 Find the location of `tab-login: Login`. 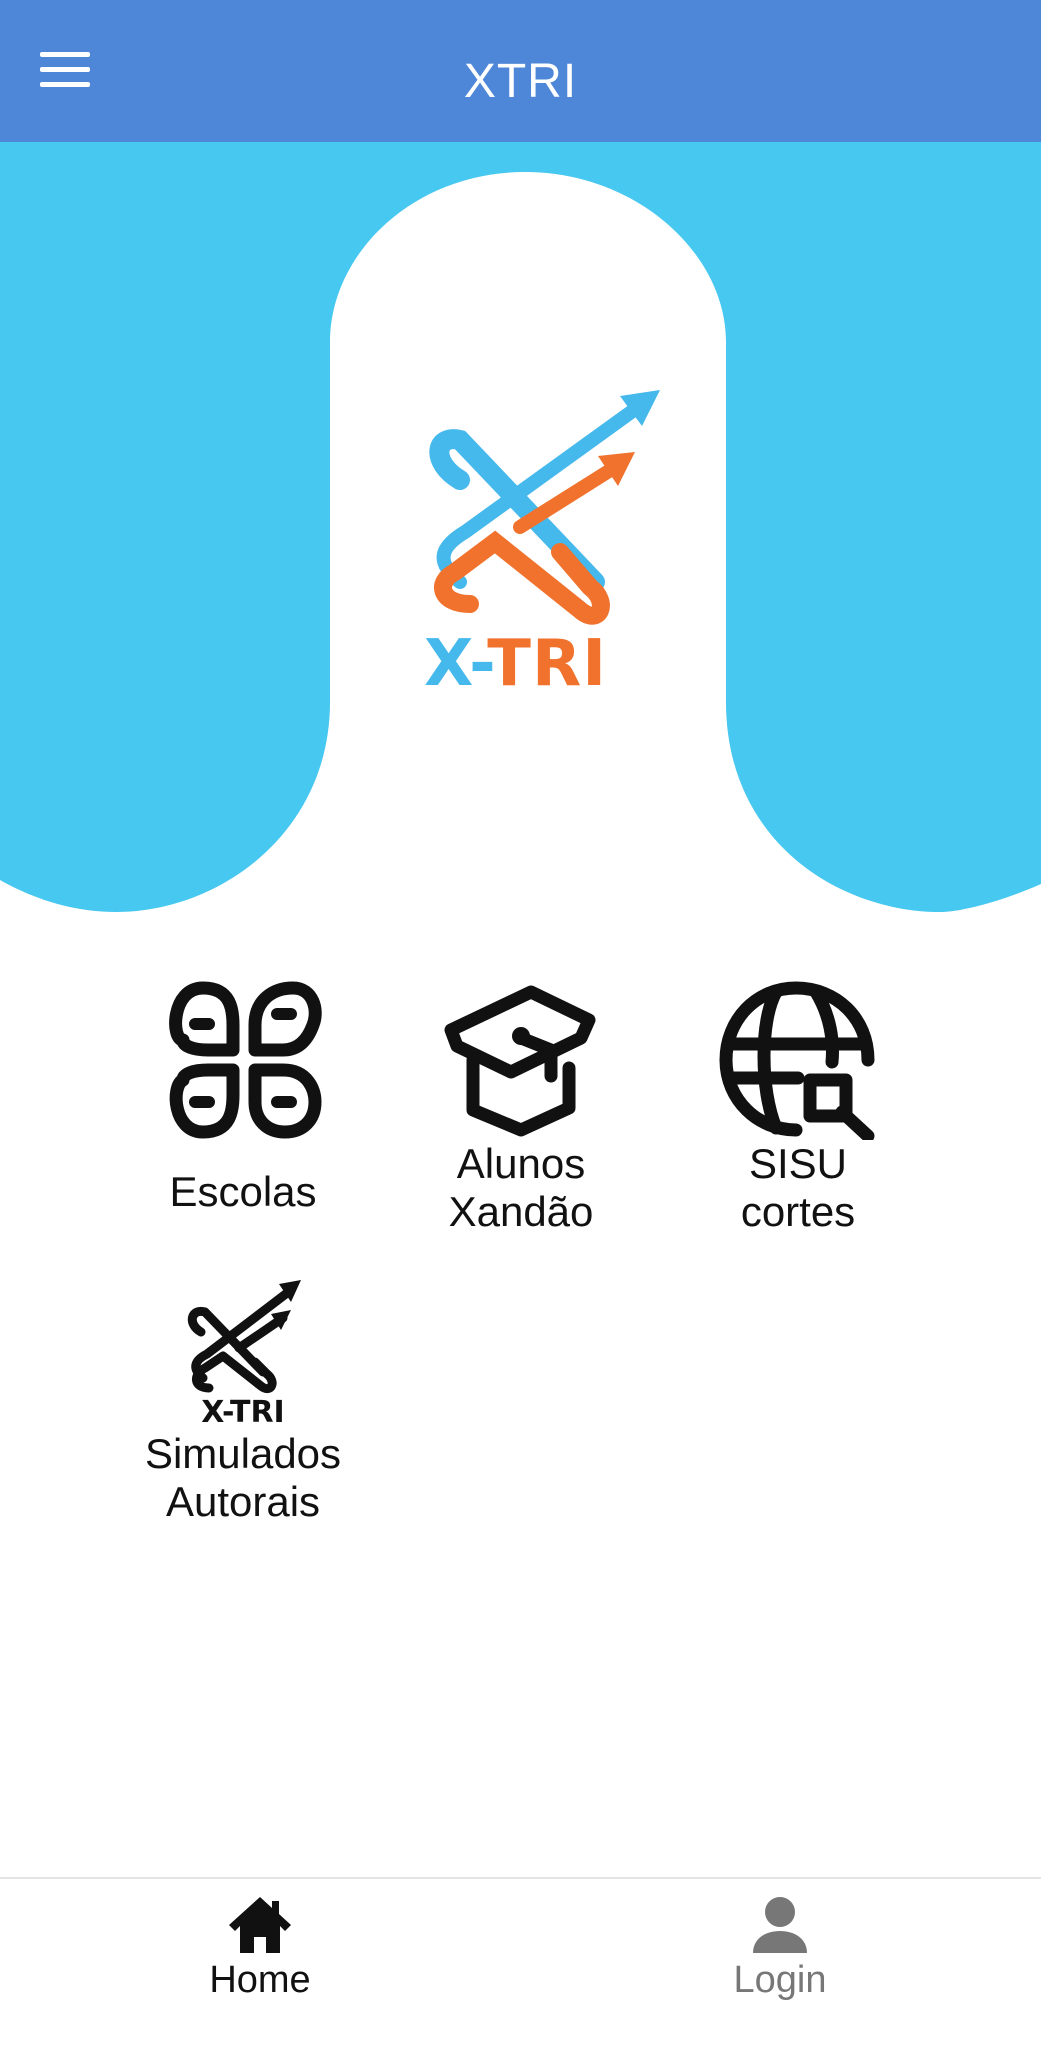

tab-login: Login is located at coordinates (780, 1949).